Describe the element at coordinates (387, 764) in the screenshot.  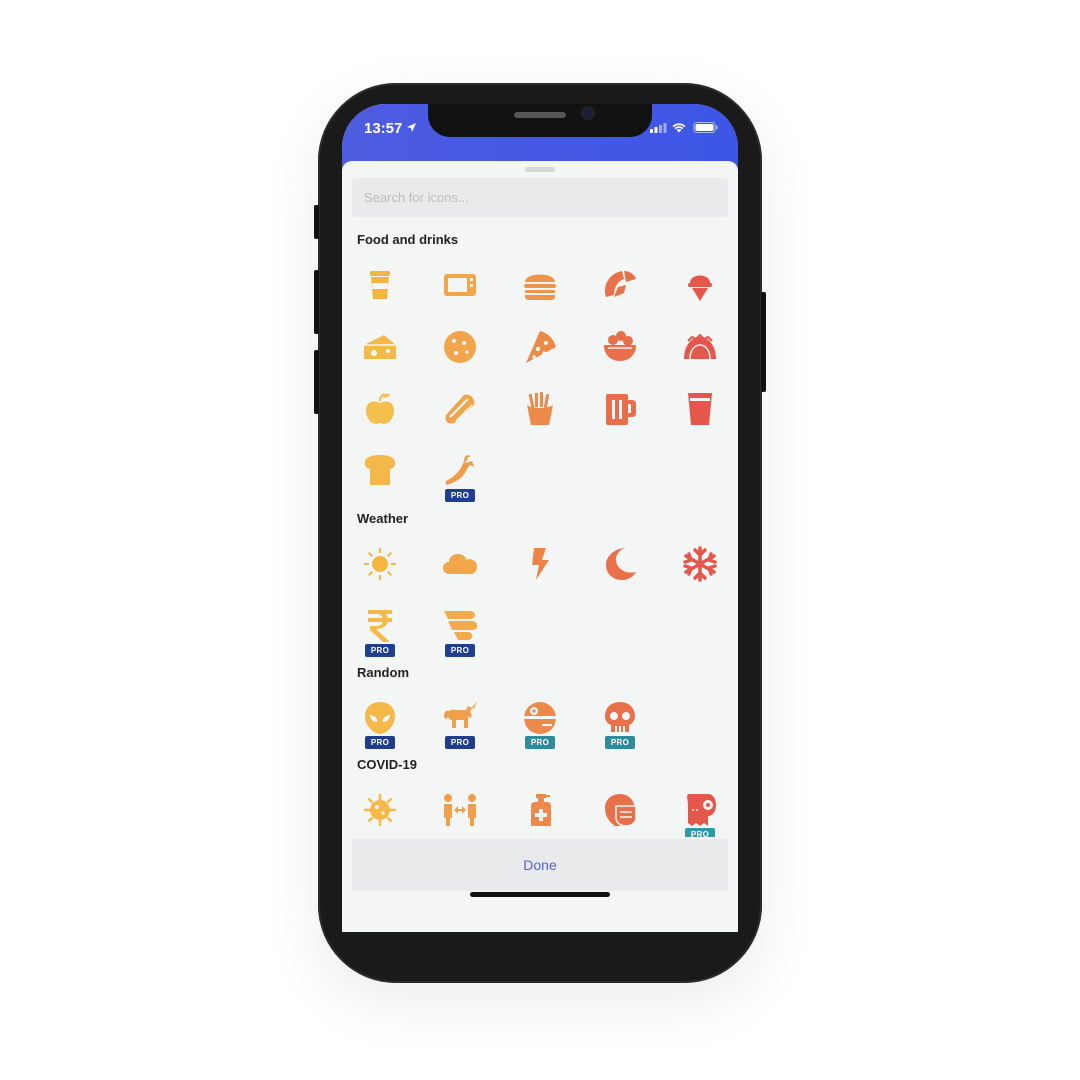
I see `section-title-covid-19: COVID-19` at that location.